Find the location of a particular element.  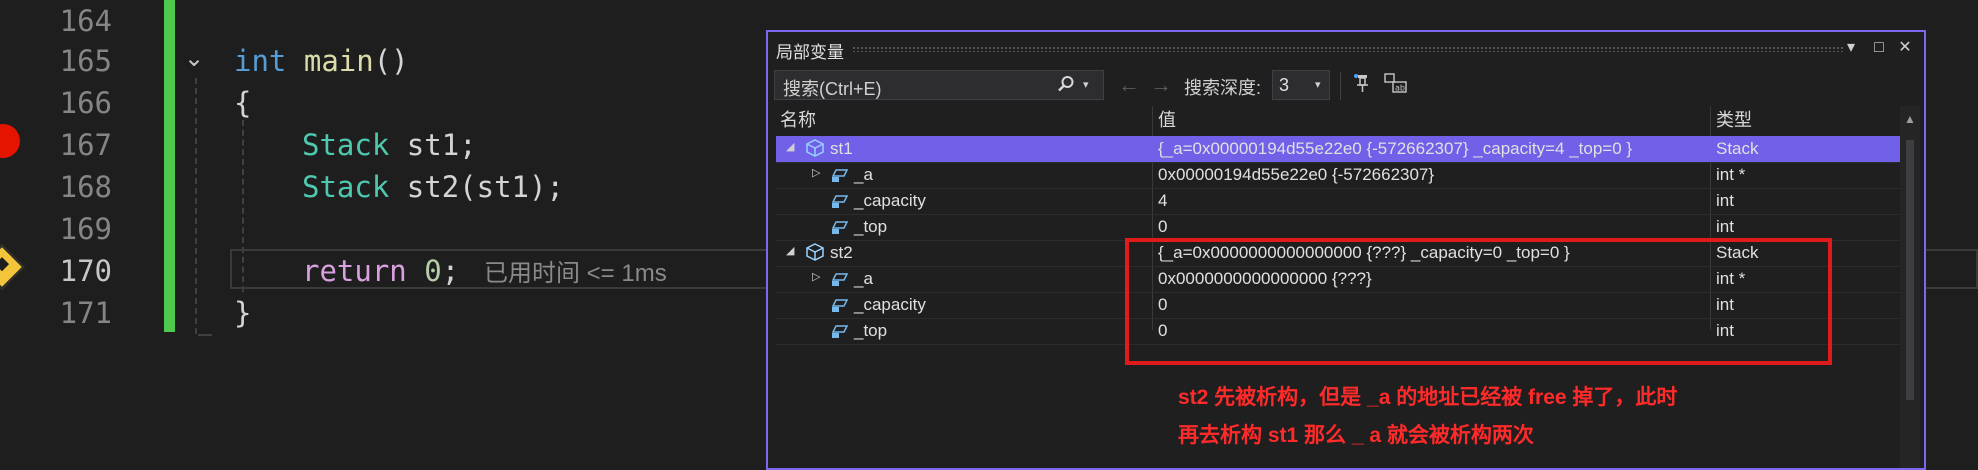

close-button: ✕ is located at coordinates (1905, 48).